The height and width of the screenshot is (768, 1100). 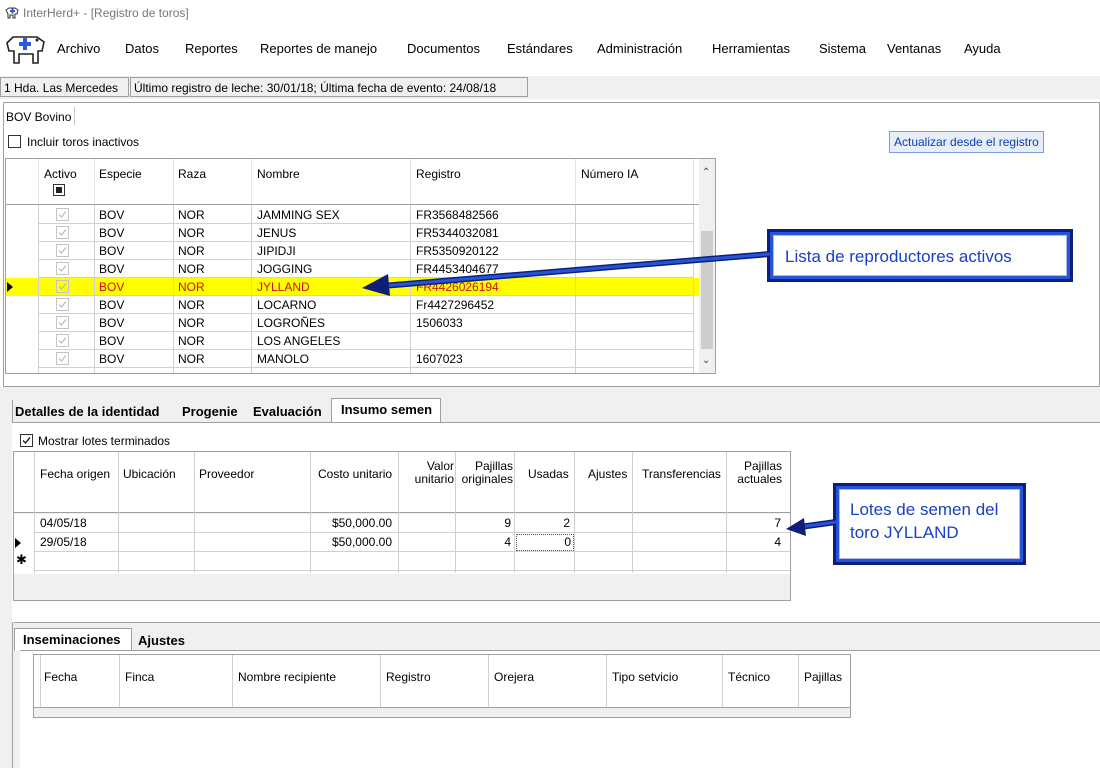 I want to click on col-finca: Finca, so click(x=139, y=677).